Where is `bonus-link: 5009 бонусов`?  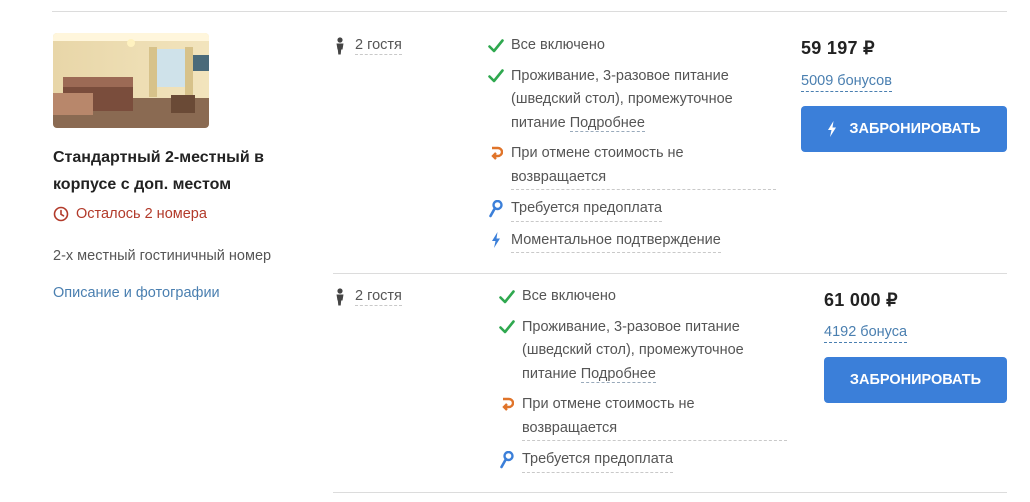 bonus-link: 5009 бонусов is located at coordinates (846, 82).